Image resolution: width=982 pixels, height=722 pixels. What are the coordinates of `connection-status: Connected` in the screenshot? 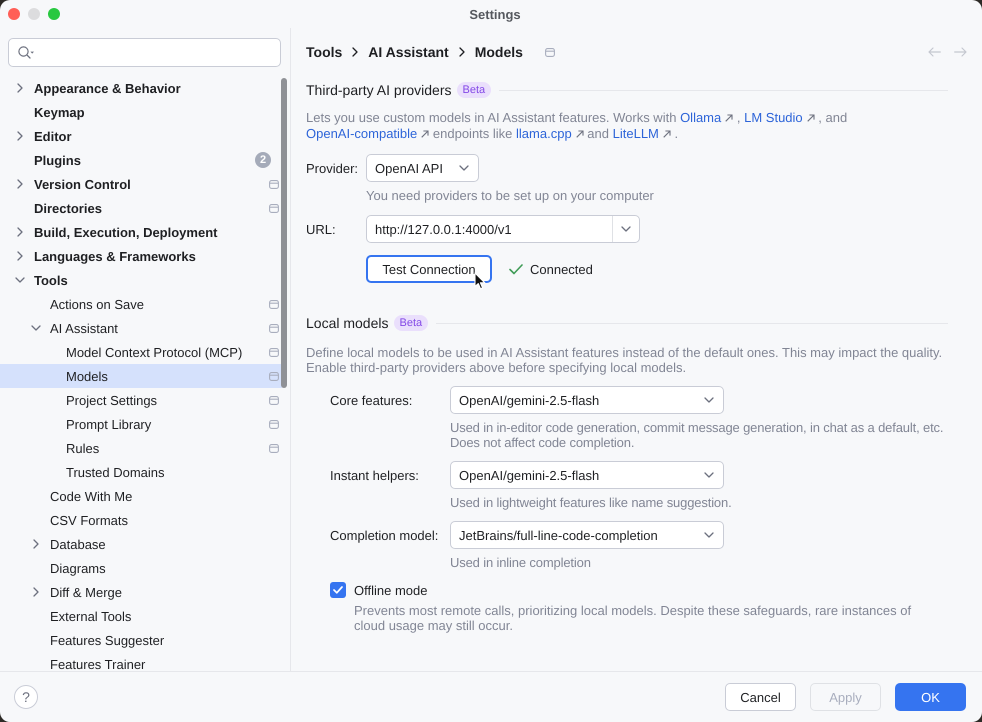 It's located at (561, 269).